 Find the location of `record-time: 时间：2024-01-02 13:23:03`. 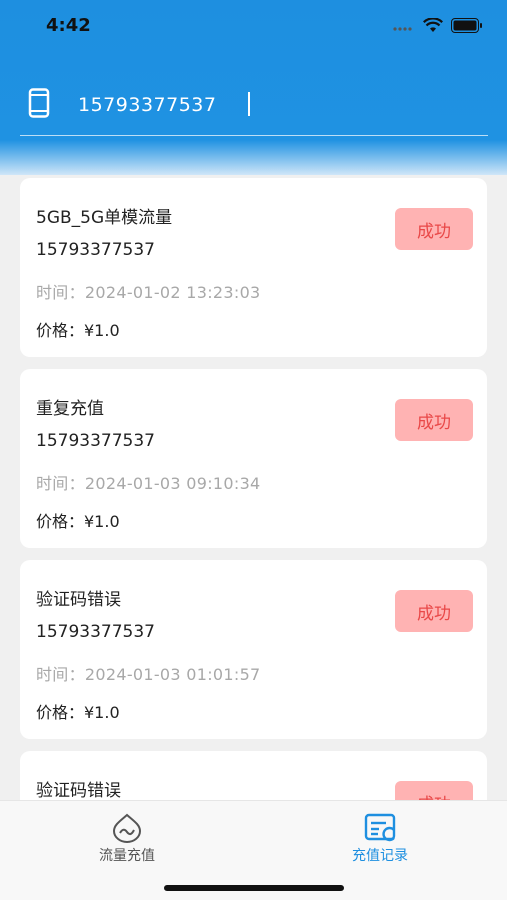

record-time: 时间：2024-01-02 13:23:03 is located at coordinates (148, 292).